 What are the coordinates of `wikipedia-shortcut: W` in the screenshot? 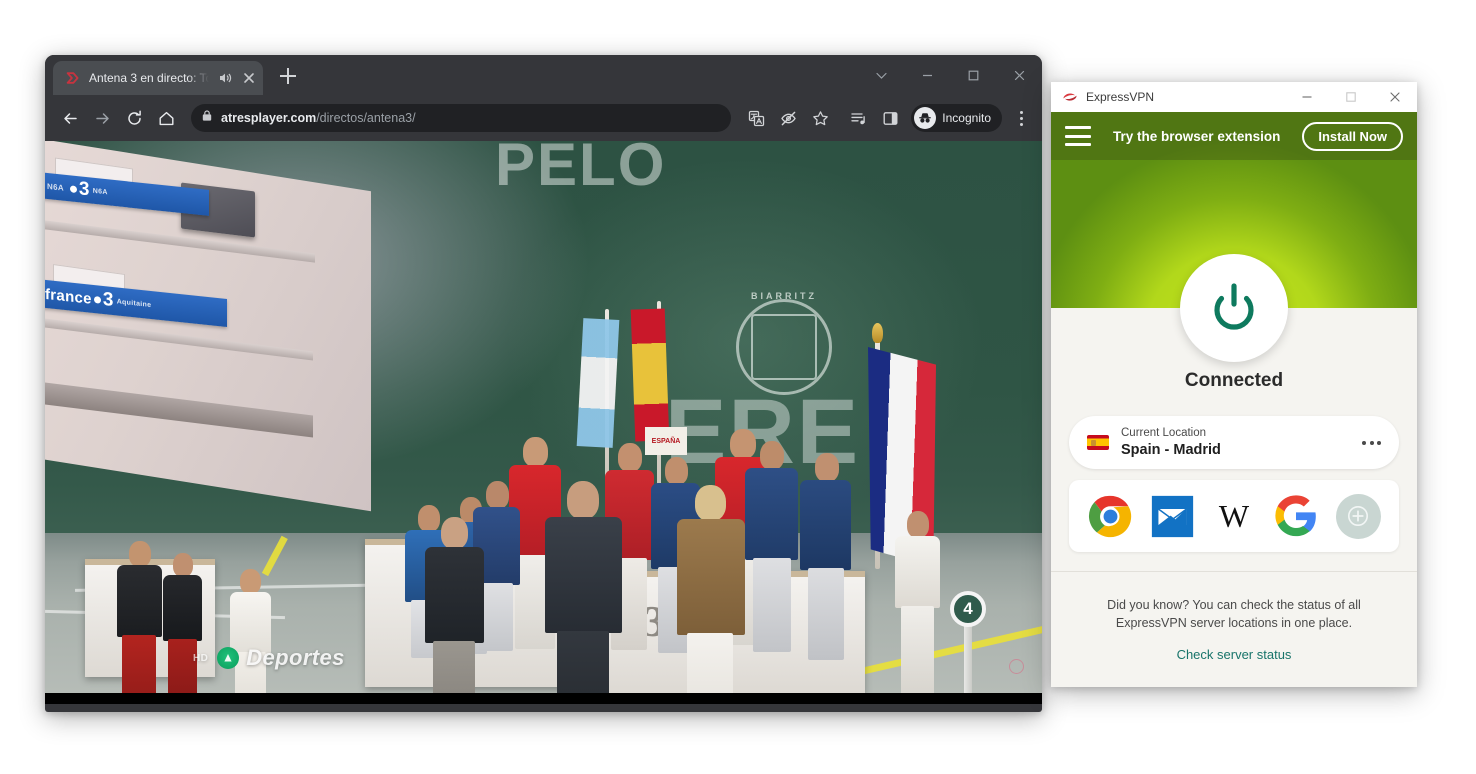 It's located at (1234, 516).